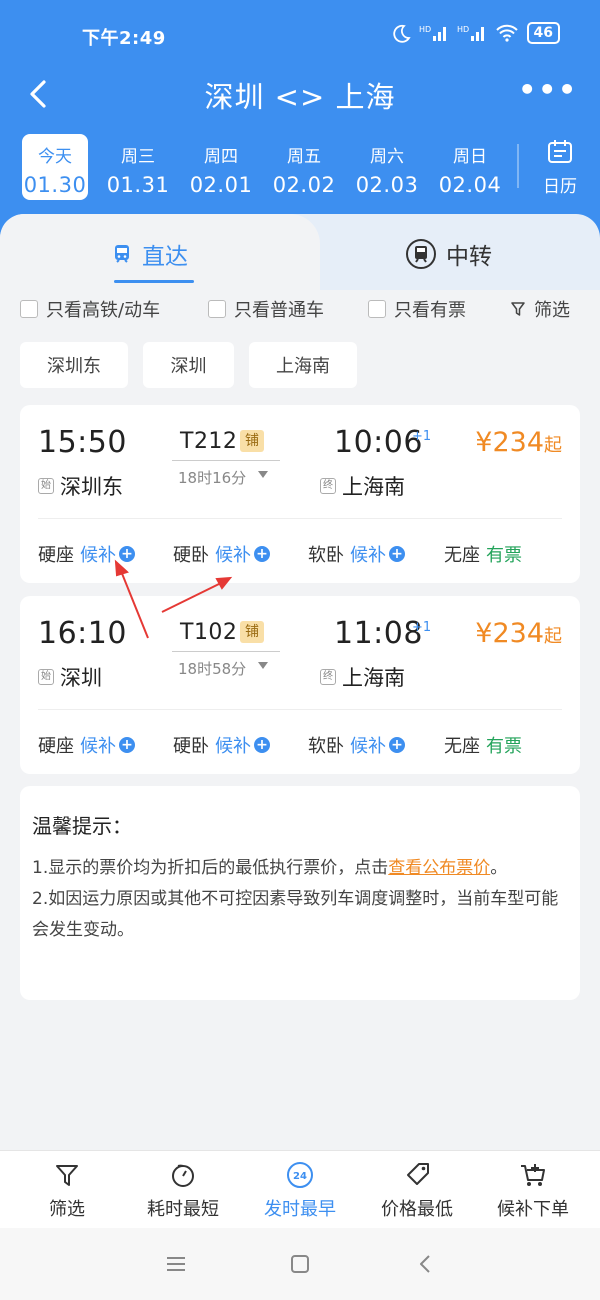 The image size is (600, 1300). I want to click on date-item: 周四 02.01, so click(221, 167).